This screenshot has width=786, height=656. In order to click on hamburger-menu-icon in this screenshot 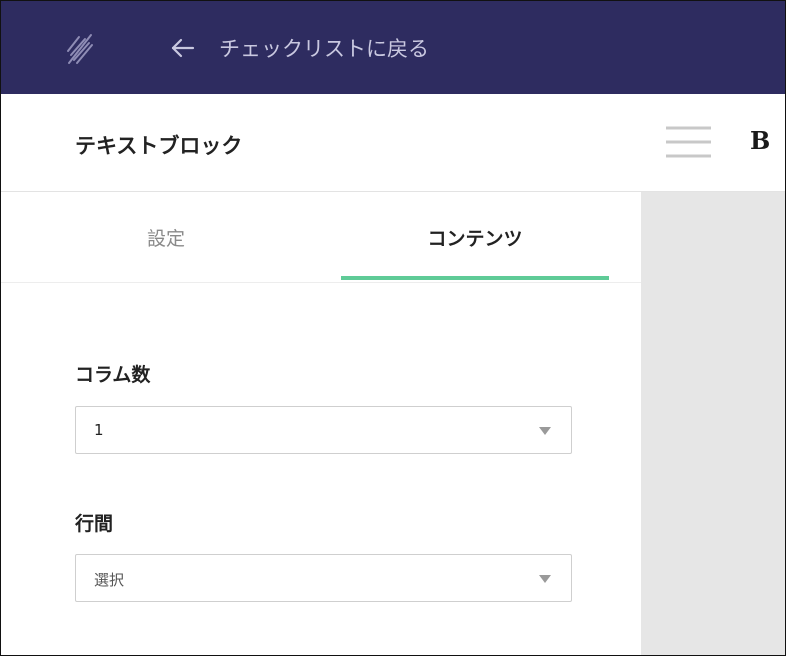, I will do `click(688, 142)`.